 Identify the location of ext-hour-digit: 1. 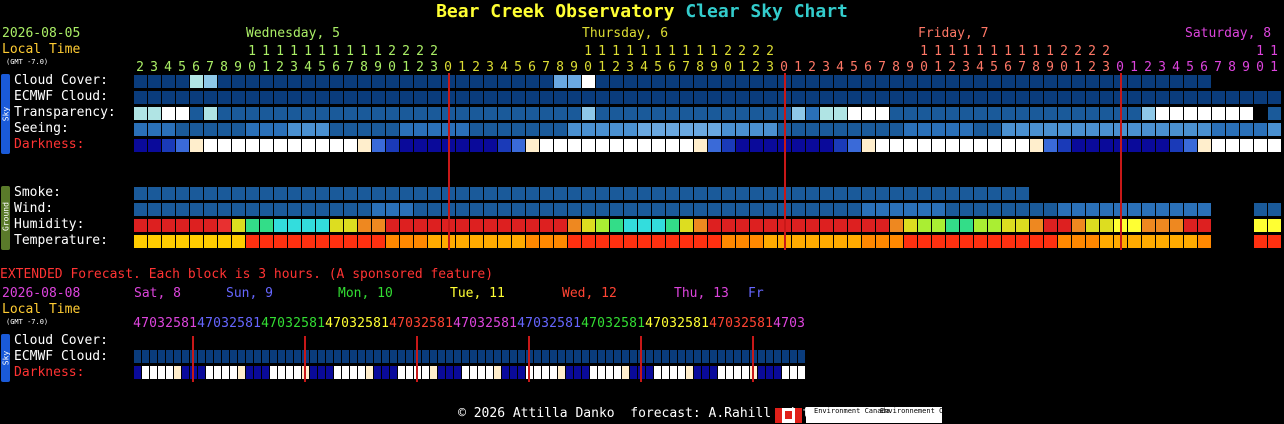
(577, 323).